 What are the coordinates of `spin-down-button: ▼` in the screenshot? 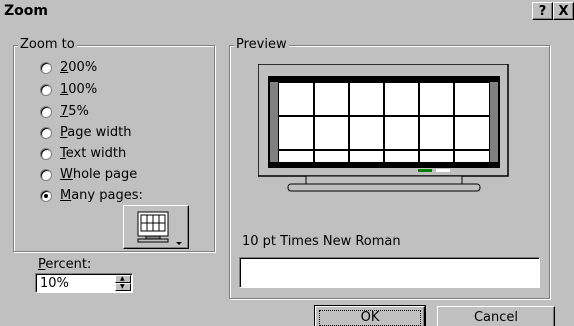 It's located at (123, 287).